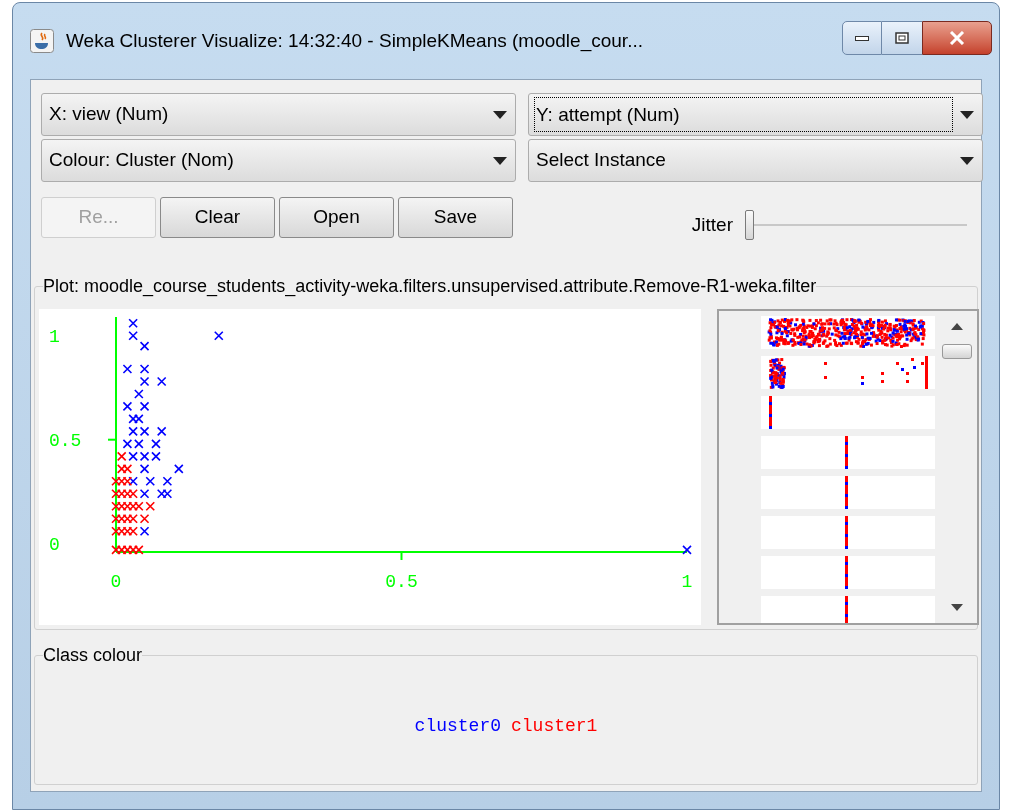  Describe the element at coordinates (54, 336) in the screenshot. I see `y-tick-label: 1` at that location.